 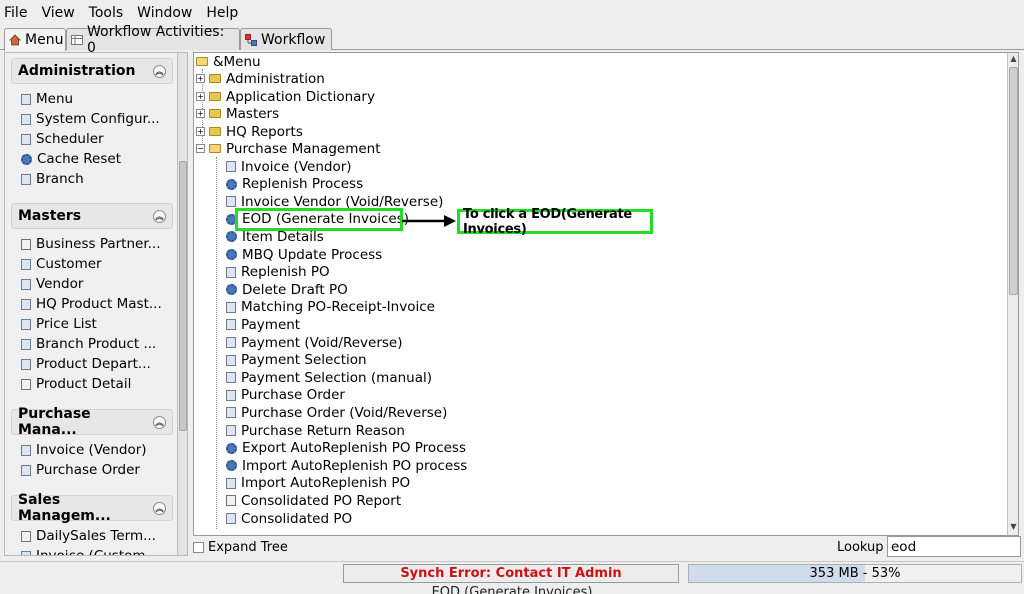 What do you see at coordinates (57, 13) in the screenshot?
I see `menu-view: View` at bounding box center [57, 13].